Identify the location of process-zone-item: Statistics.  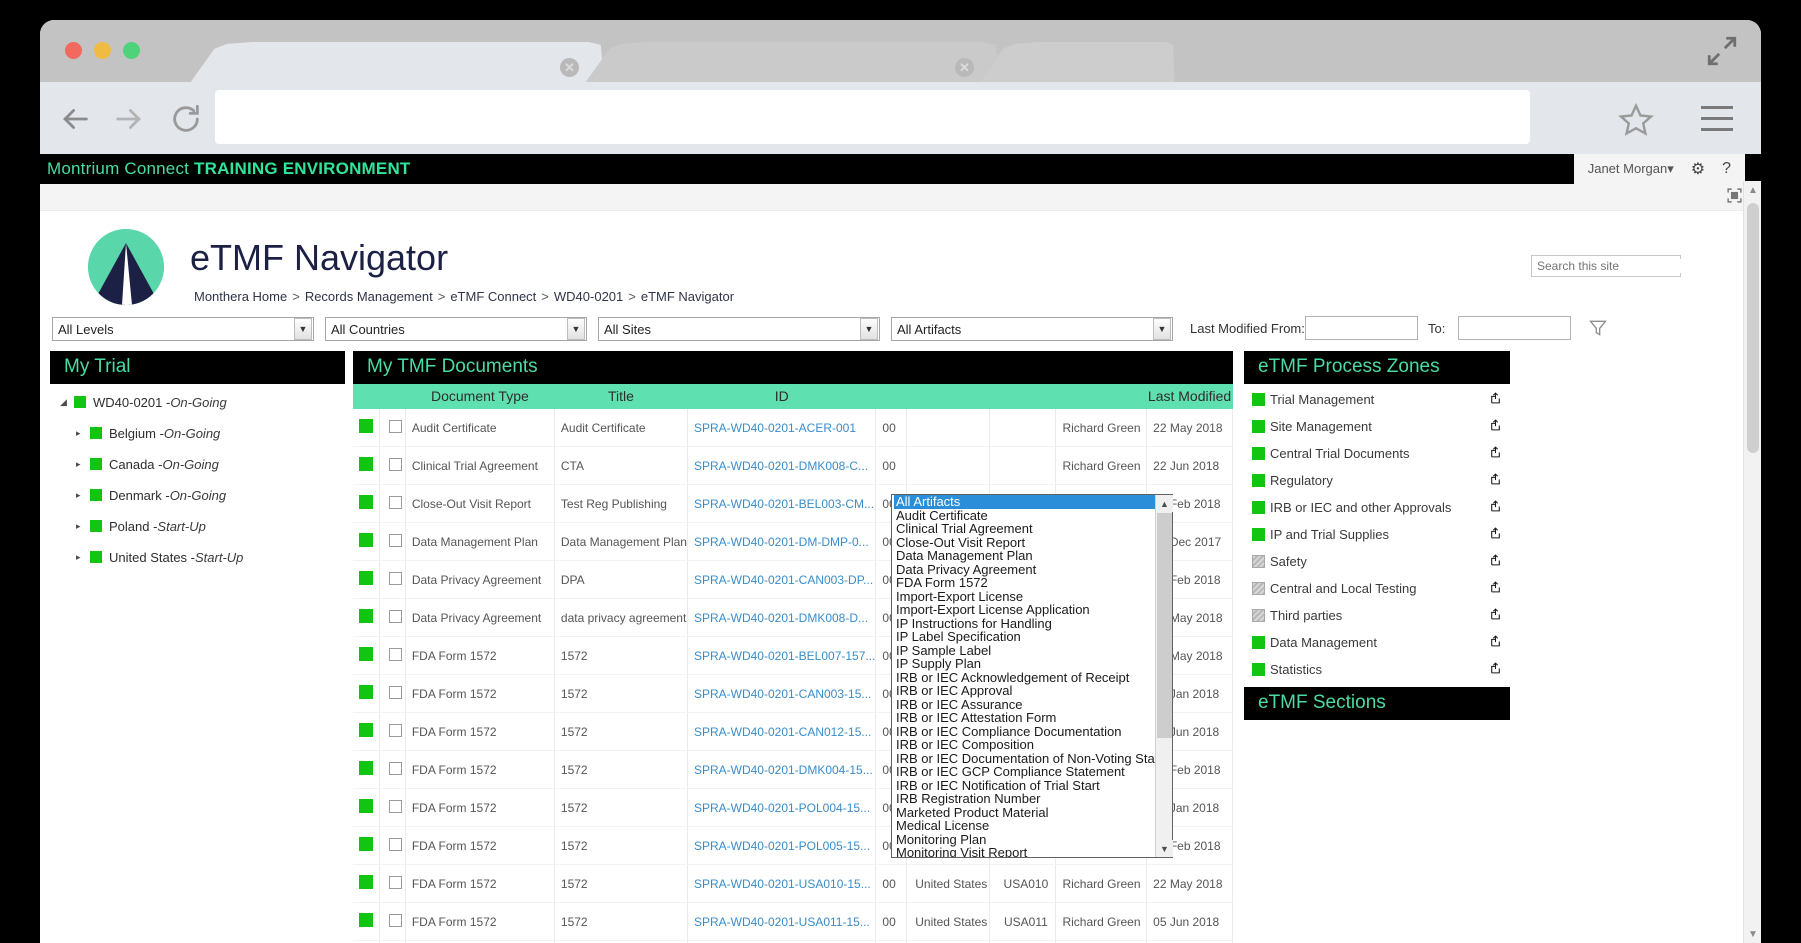
(1377, 669).